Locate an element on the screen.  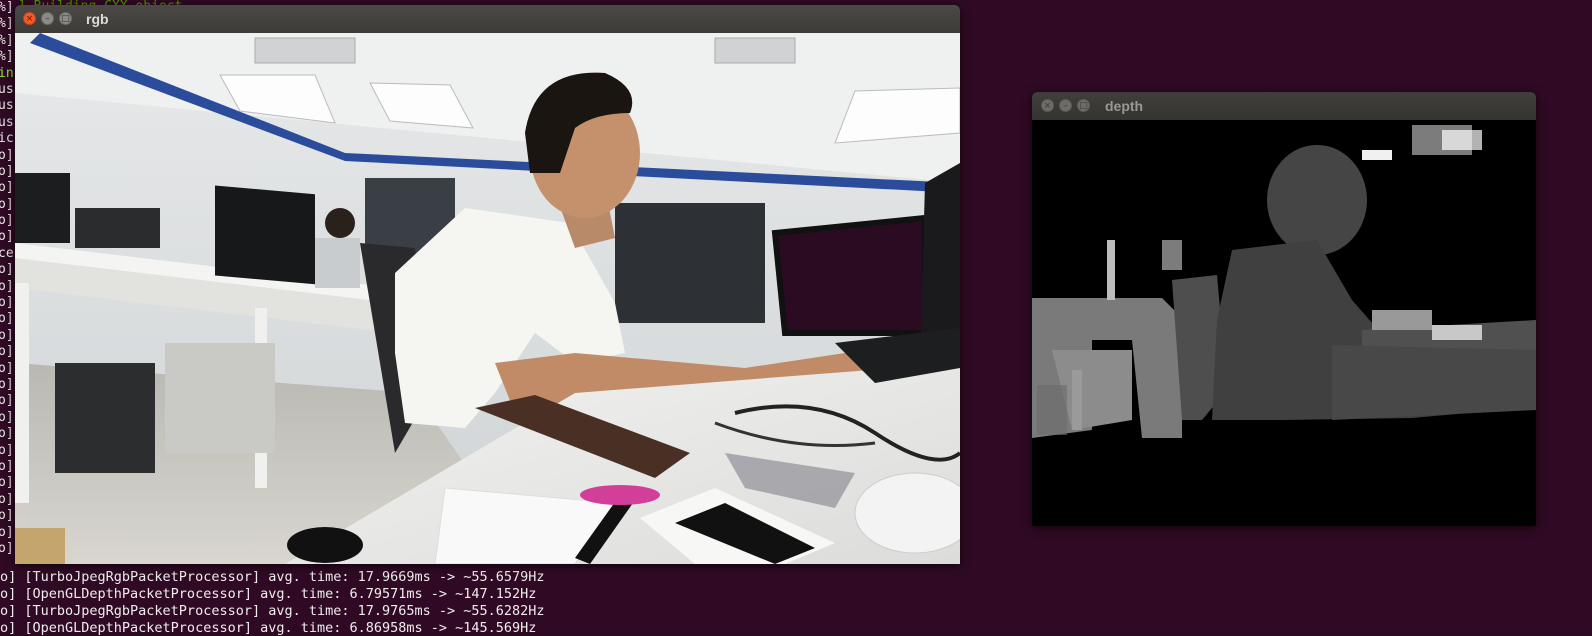
depth-window-title: depth is located at coordinates (1124, 106).